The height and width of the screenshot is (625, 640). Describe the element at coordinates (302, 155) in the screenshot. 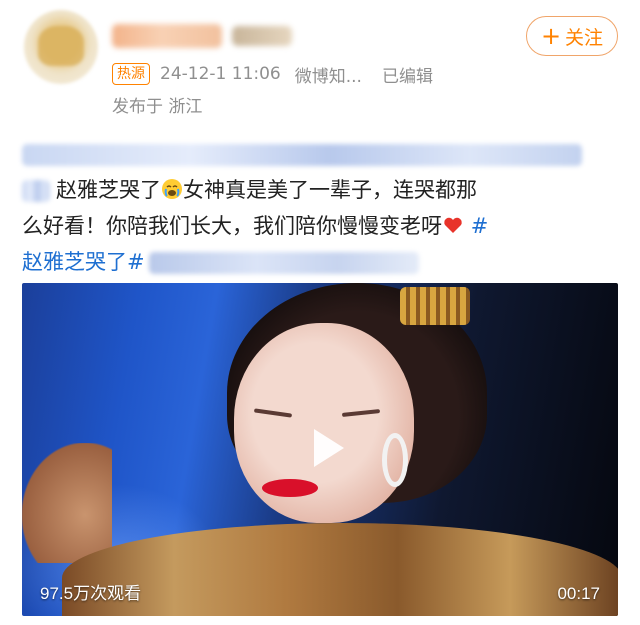

I see `blurred-hashtag` at that location.